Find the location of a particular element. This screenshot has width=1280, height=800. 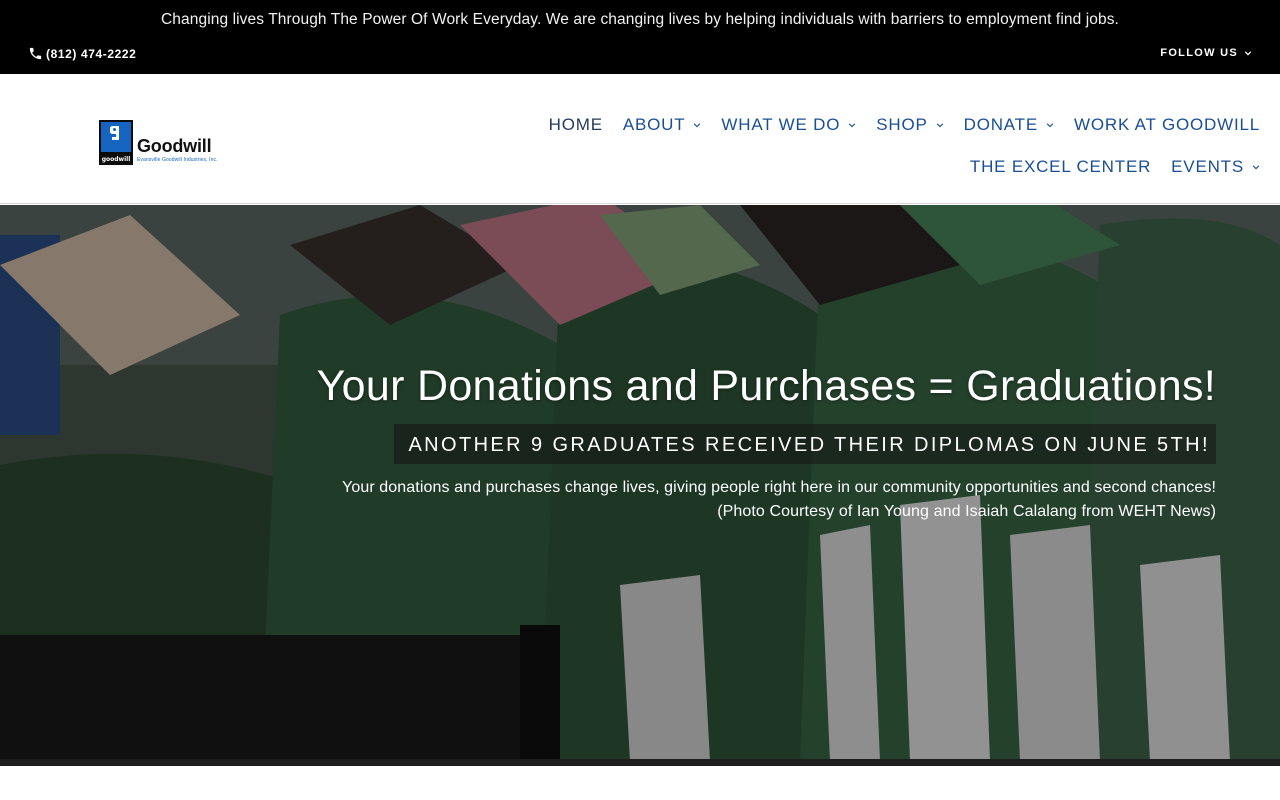

follow-us-label: FOLLOW US is located at coordinates (1199, 53).